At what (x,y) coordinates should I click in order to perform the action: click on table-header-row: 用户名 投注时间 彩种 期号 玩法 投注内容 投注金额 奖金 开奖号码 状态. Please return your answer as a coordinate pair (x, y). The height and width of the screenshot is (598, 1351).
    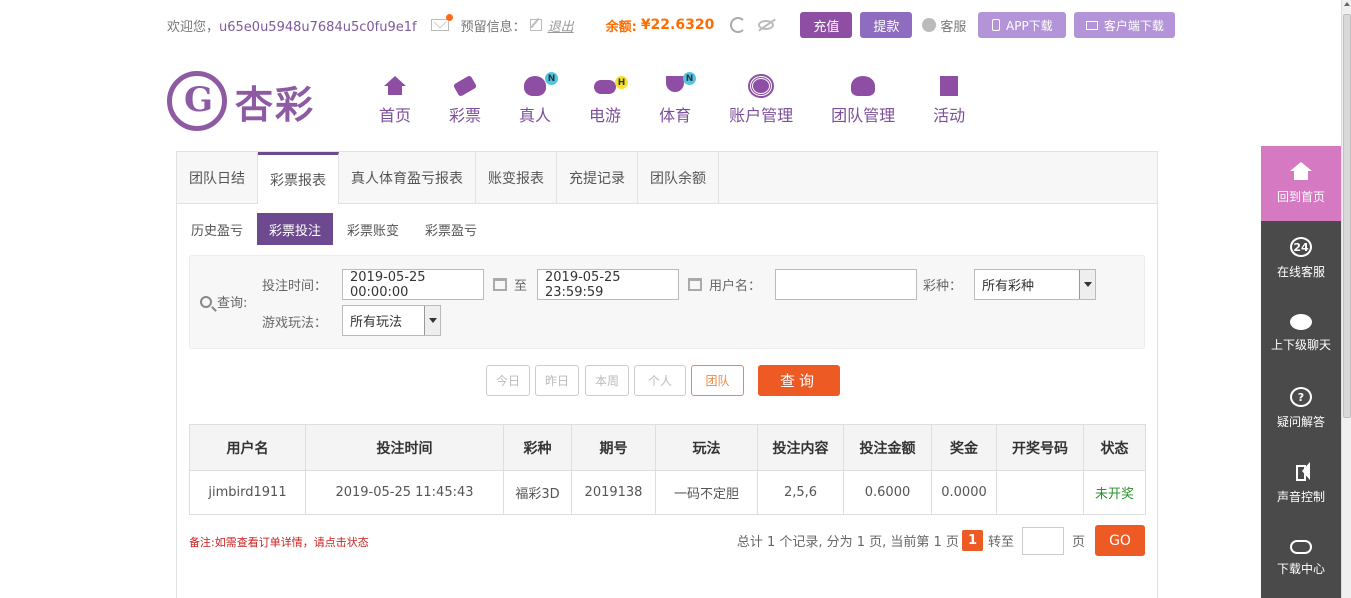
    Looking at the image, I should click on (667, 447).